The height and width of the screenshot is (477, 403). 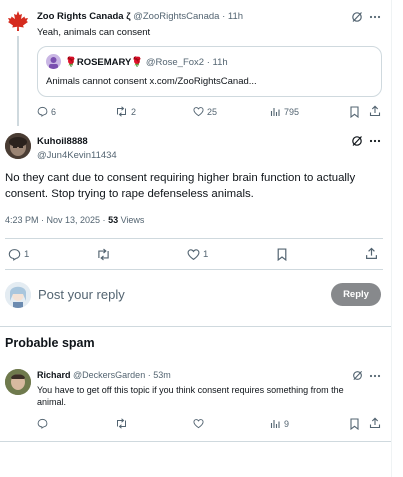 What do you see at coordinates (104, 62) in the screenshot?
I see `quote-author-name: 🌹ROSEMARY🌹` at bounding box center [104, 62].